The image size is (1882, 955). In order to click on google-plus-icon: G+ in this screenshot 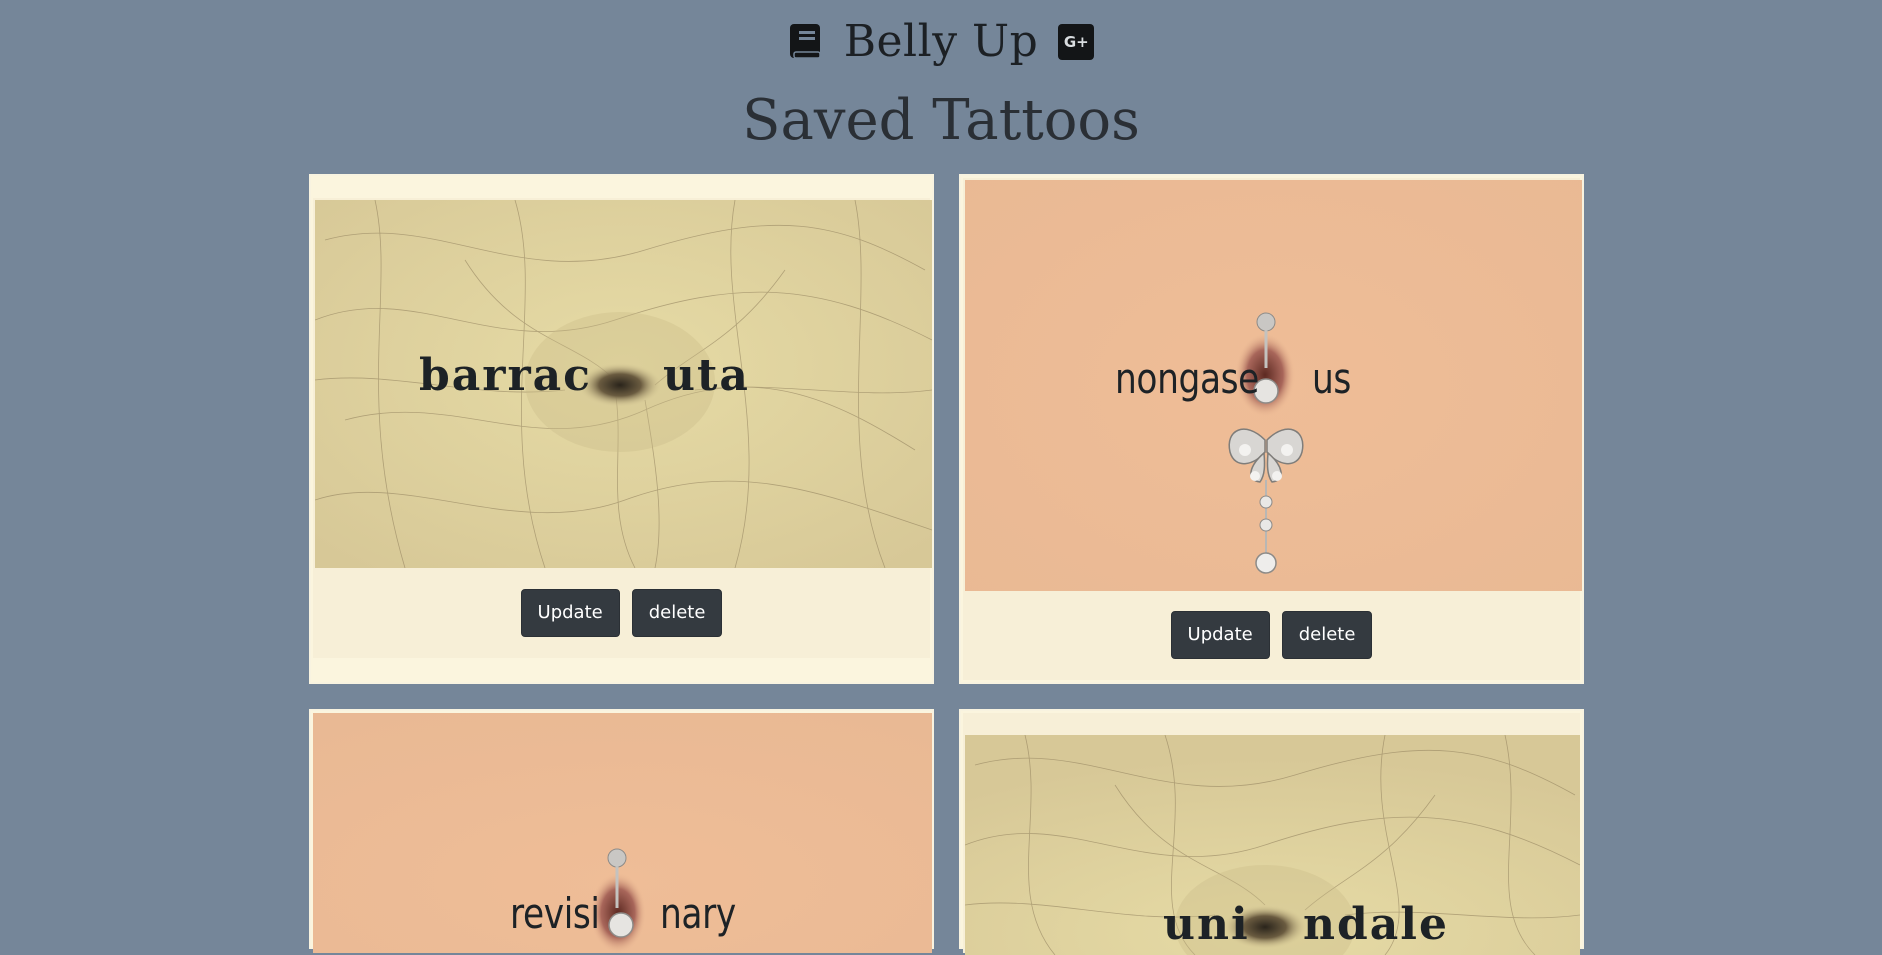, I will do `click(1076, 42)`.